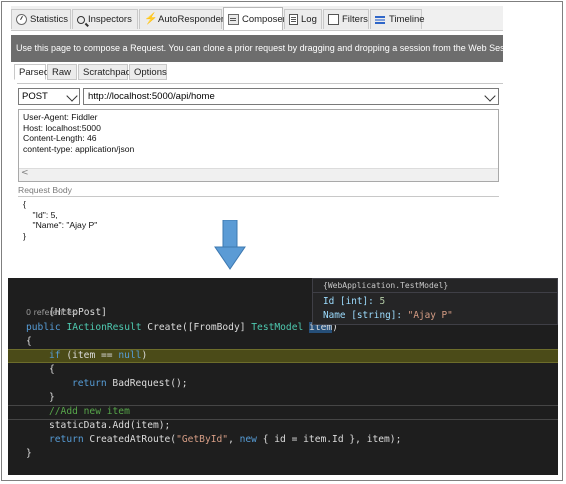  Describe the element at coordinates (21, 19) in the screenshot. I see `statistics-icon` at that location.